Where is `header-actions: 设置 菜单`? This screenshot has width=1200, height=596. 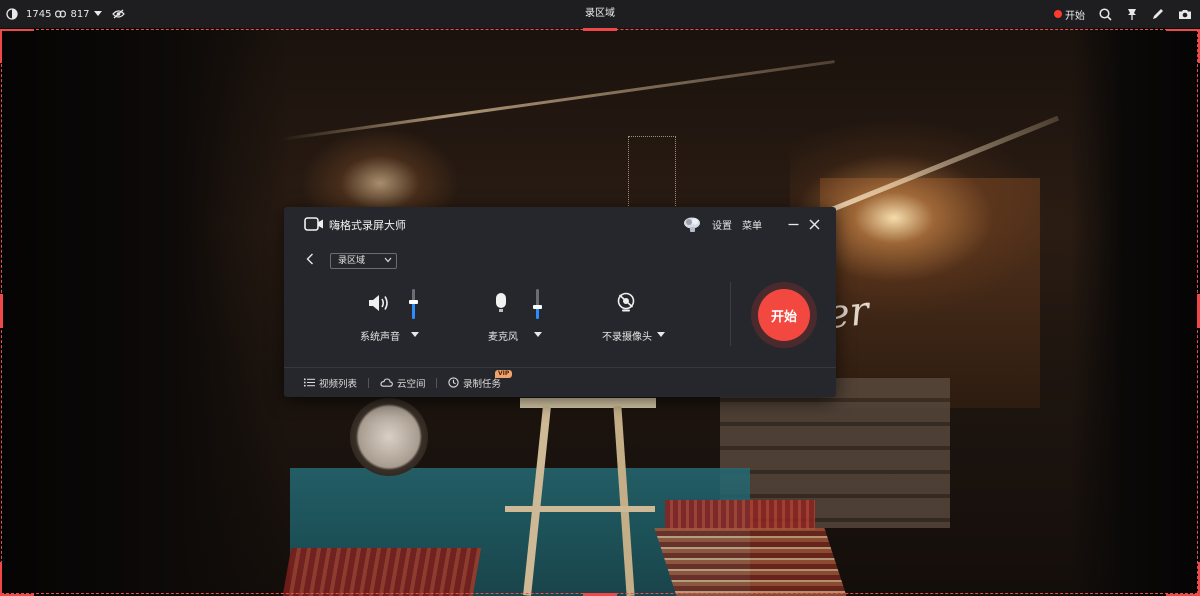
header-actions: 设置 菜单 is located at coordinates (751, 224).